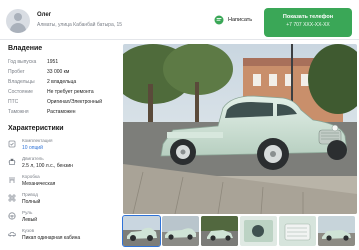  Describe the element at coordinates (12, 144) in the screenshot. I see `equipment-icon` at that location.